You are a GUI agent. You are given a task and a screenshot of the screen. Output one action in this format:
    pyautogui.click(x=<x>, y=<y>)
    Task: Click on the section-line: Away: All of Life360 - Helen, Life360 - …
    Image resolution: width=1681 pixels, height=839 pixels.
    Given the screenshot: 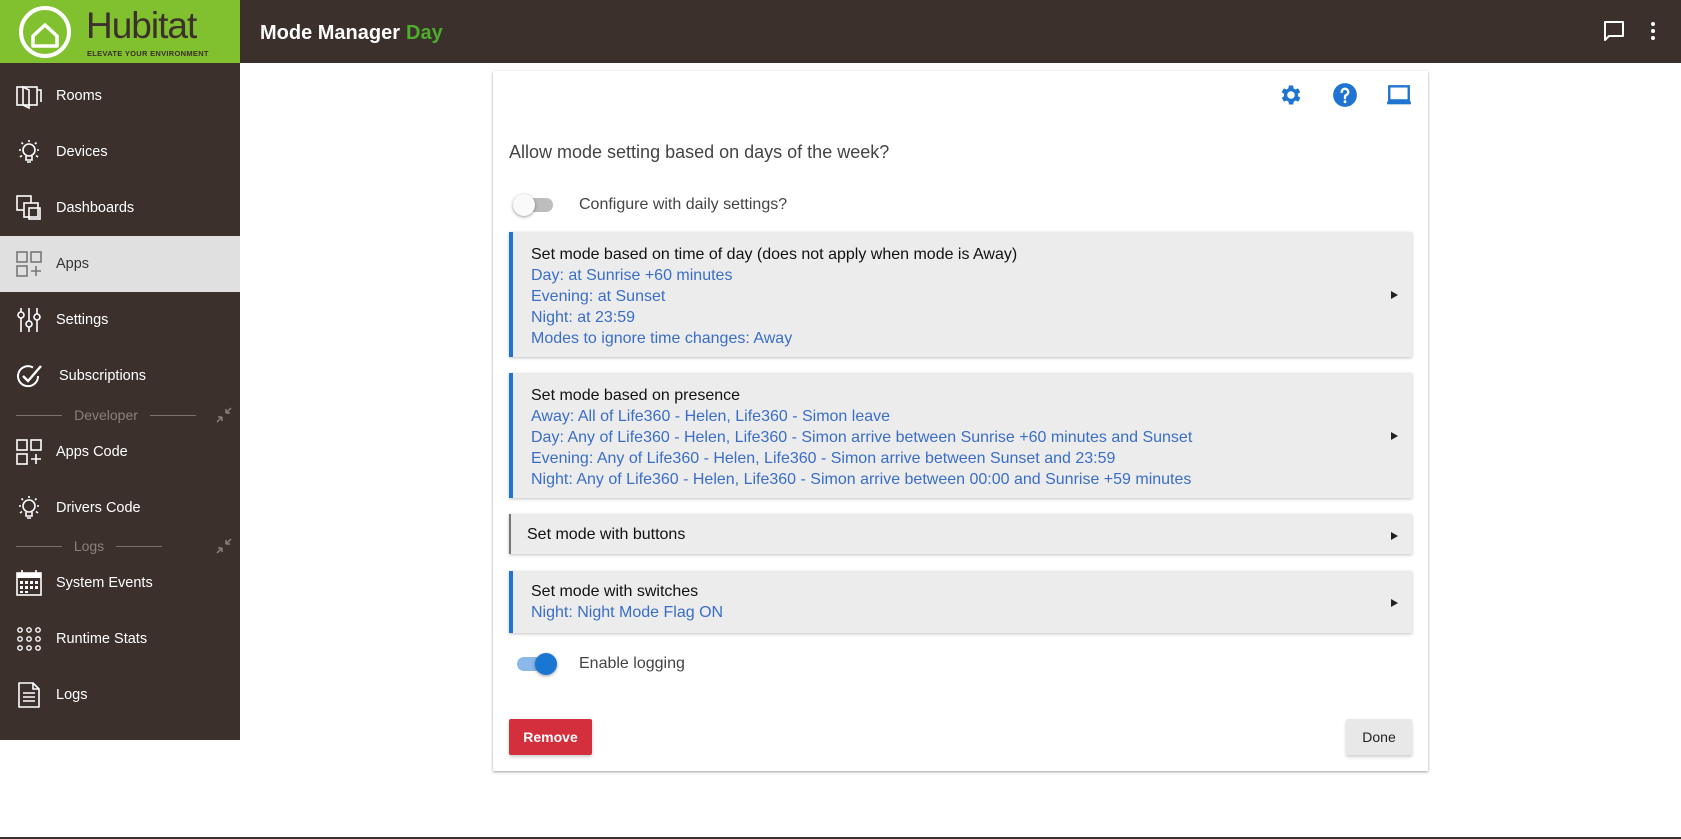 What is the action you would take?
    pyautogui.click(x=711, y=416)
    